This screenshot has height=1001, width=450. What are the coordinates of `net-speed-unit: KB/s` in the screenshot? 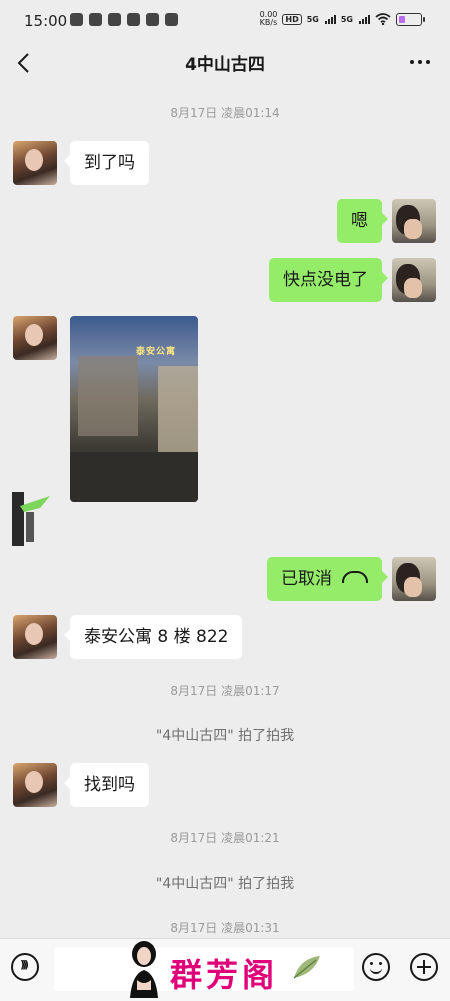 It's located at (268, 22).